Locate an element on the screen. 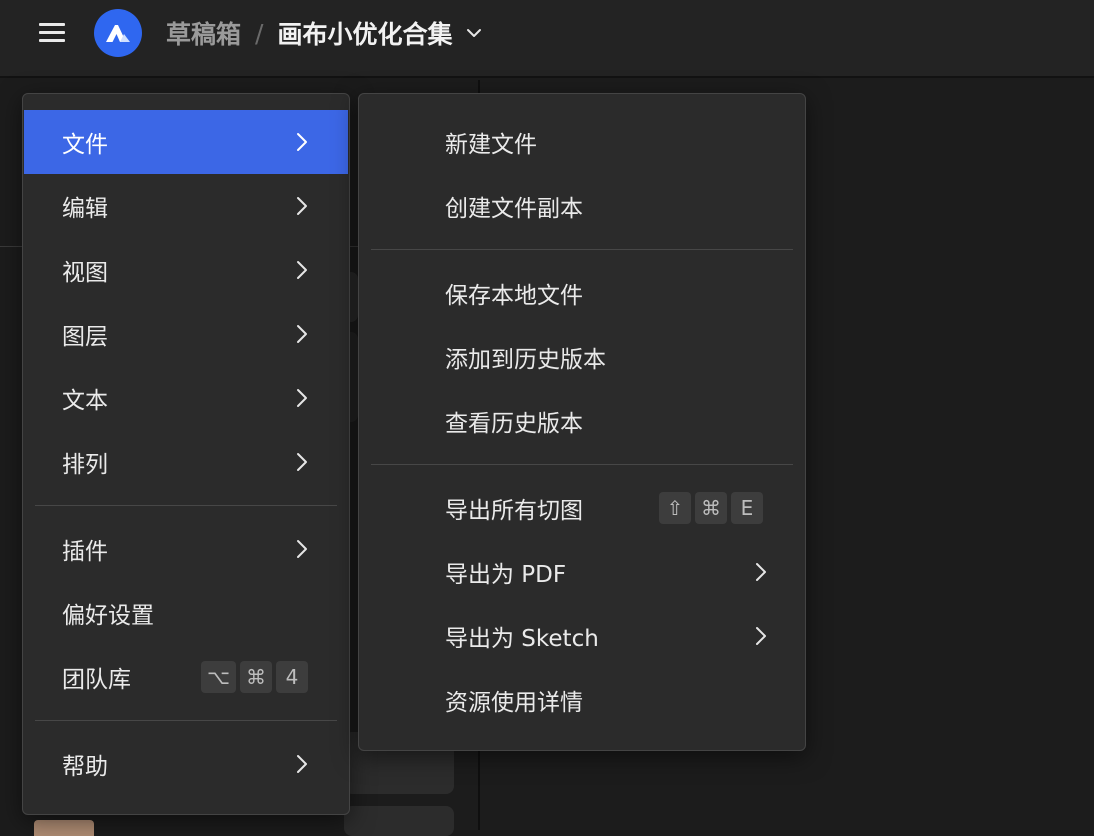 The height and width of the screenshot is (836, 1094). hamburger-menu-icon is located at coordinates (52, 32).